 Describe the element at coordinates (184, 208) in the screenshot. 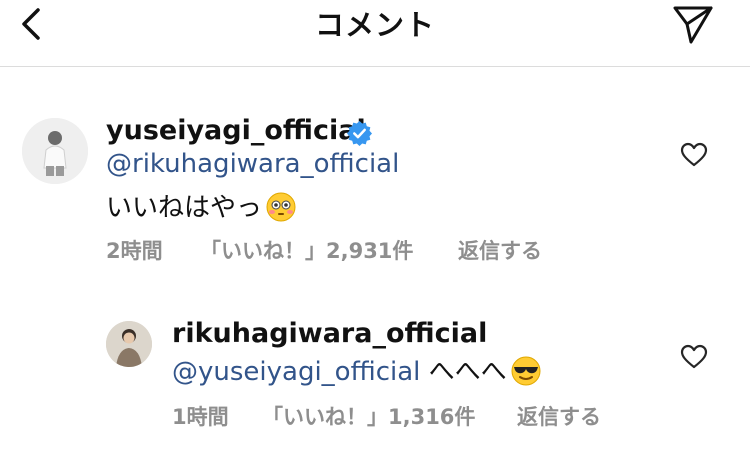

I see `comment-body: いいねはやっ` at that location.